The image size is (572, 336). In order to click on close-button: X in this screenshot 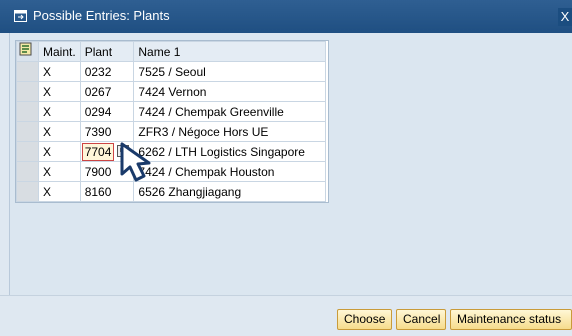, I will do `click(565, 17)`.